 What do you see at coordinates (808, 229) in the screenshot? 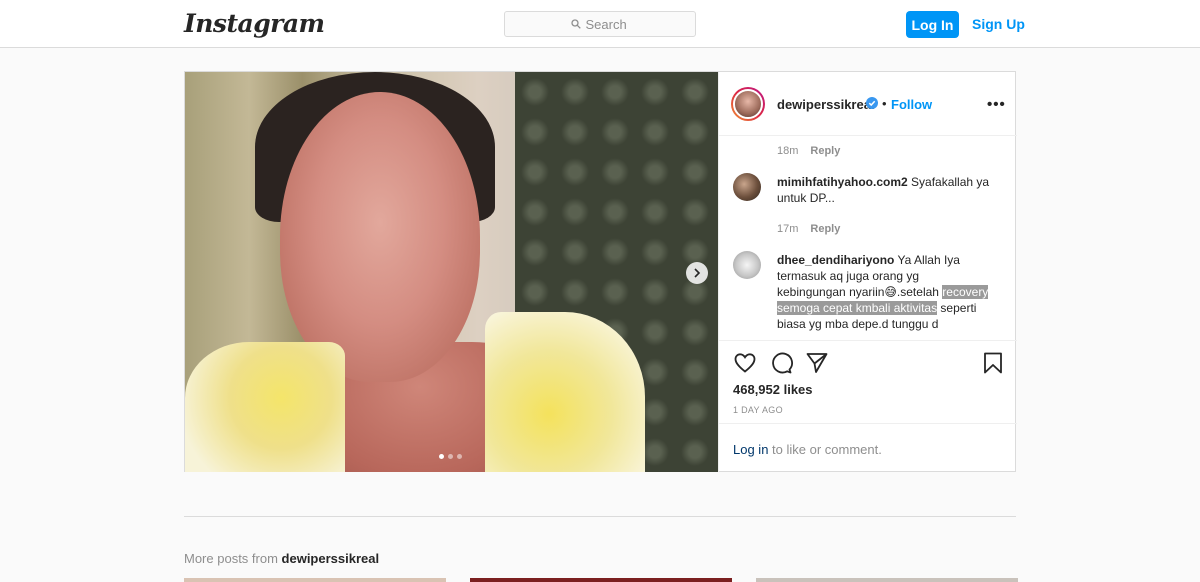
I see `comment-meta: 17m Reply` at bounding box center [808, 229].